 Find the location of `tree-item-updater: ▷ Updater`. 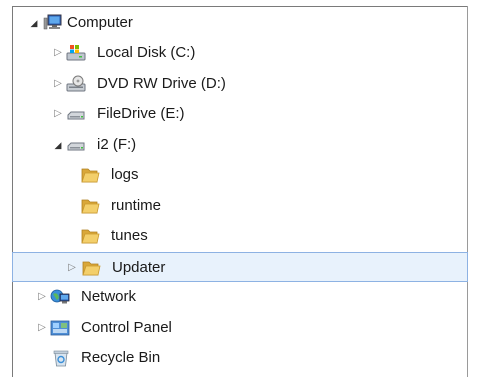

tree-item-updater: ▷ Updater is located at coordinates (240, 267).